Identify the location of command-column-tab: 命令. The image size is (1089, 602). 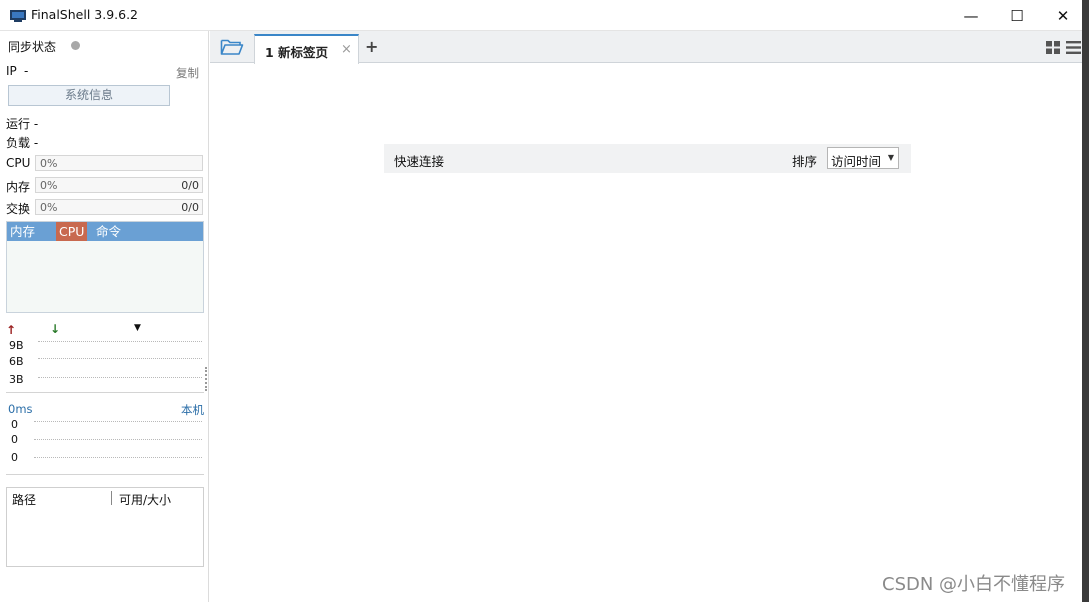
(108, 231).